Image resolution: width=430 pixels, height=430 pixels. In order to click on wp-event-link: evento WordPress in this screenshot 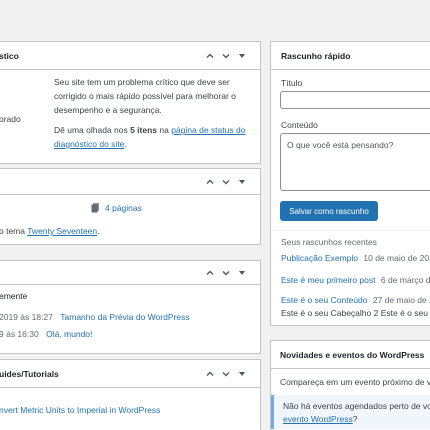, I will do `click(318, 419)`.